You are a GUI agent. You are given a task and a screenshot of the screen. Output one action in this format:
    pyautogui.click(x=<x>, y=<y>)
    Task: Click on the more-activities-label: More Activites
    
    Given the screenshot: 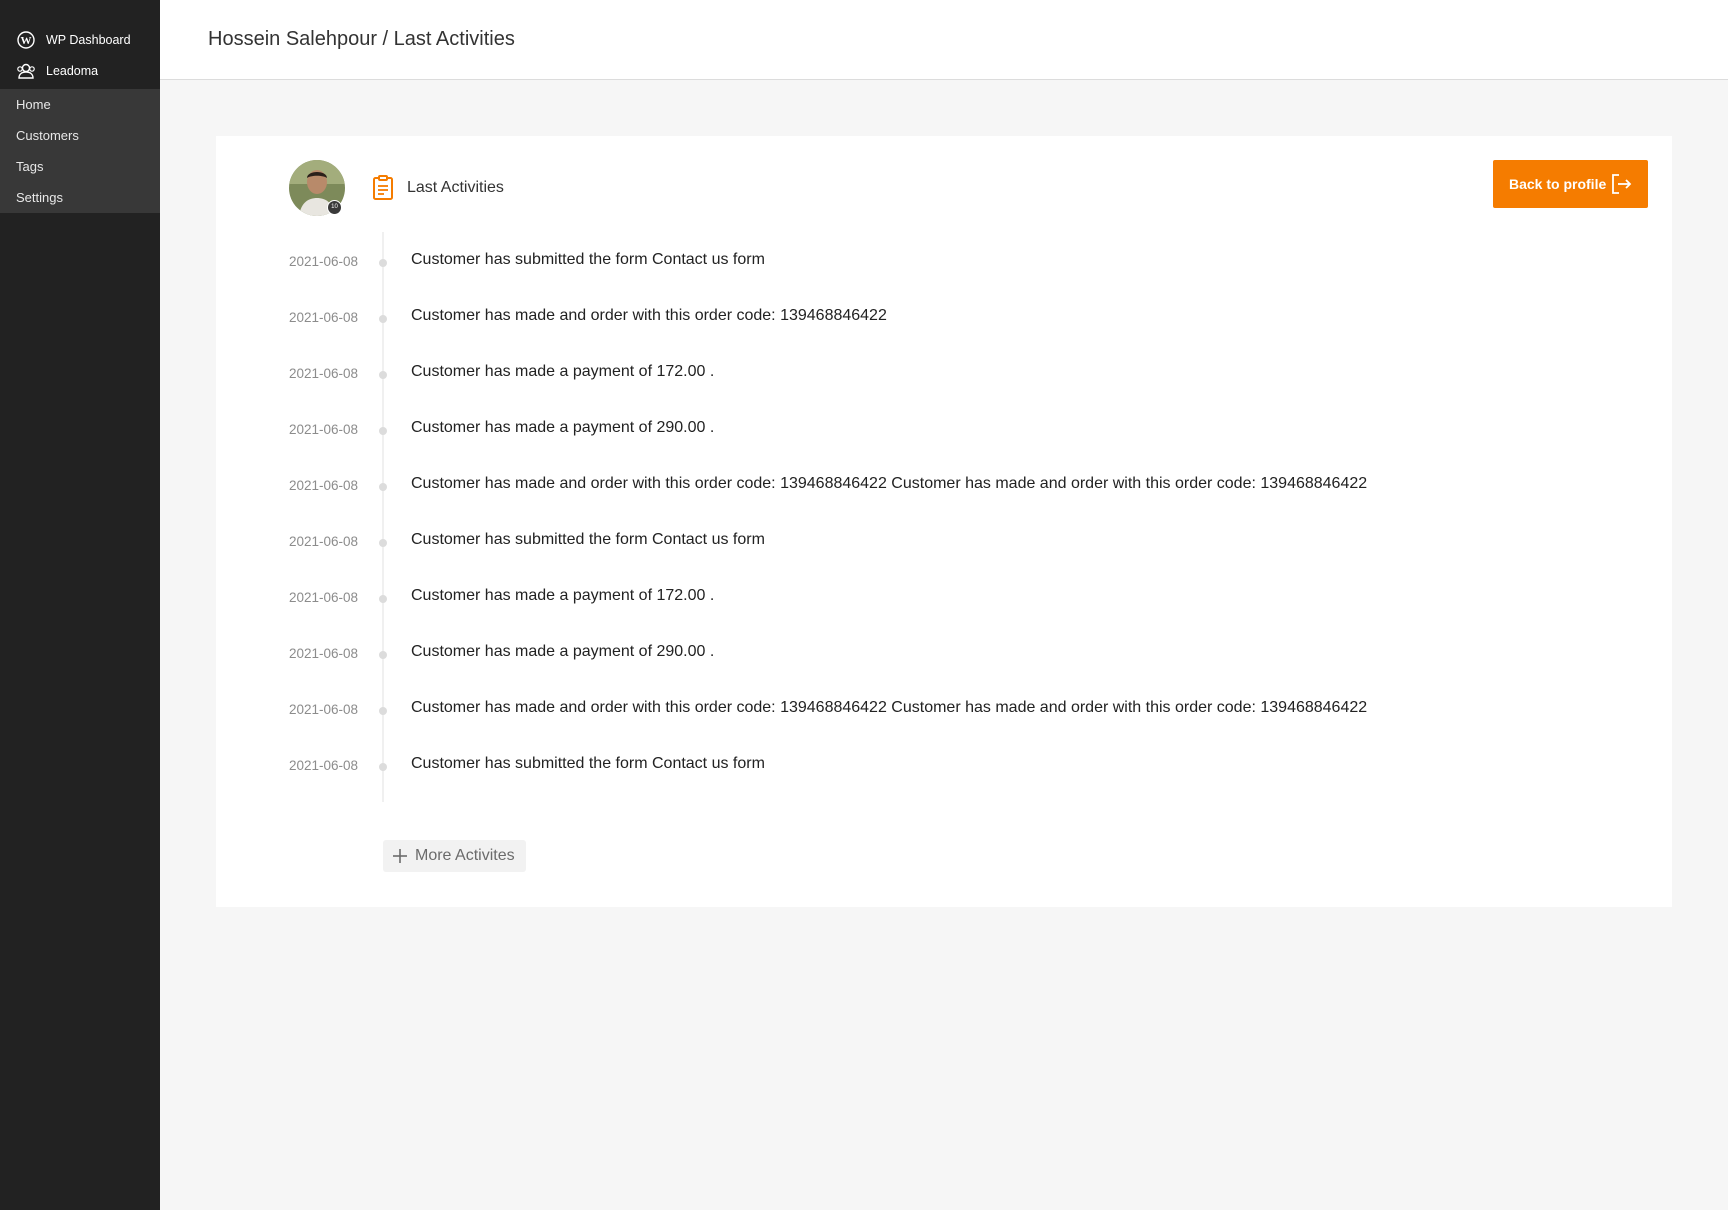 What is the action you would take?
    pyautogui.click(x=465, y=855)
    